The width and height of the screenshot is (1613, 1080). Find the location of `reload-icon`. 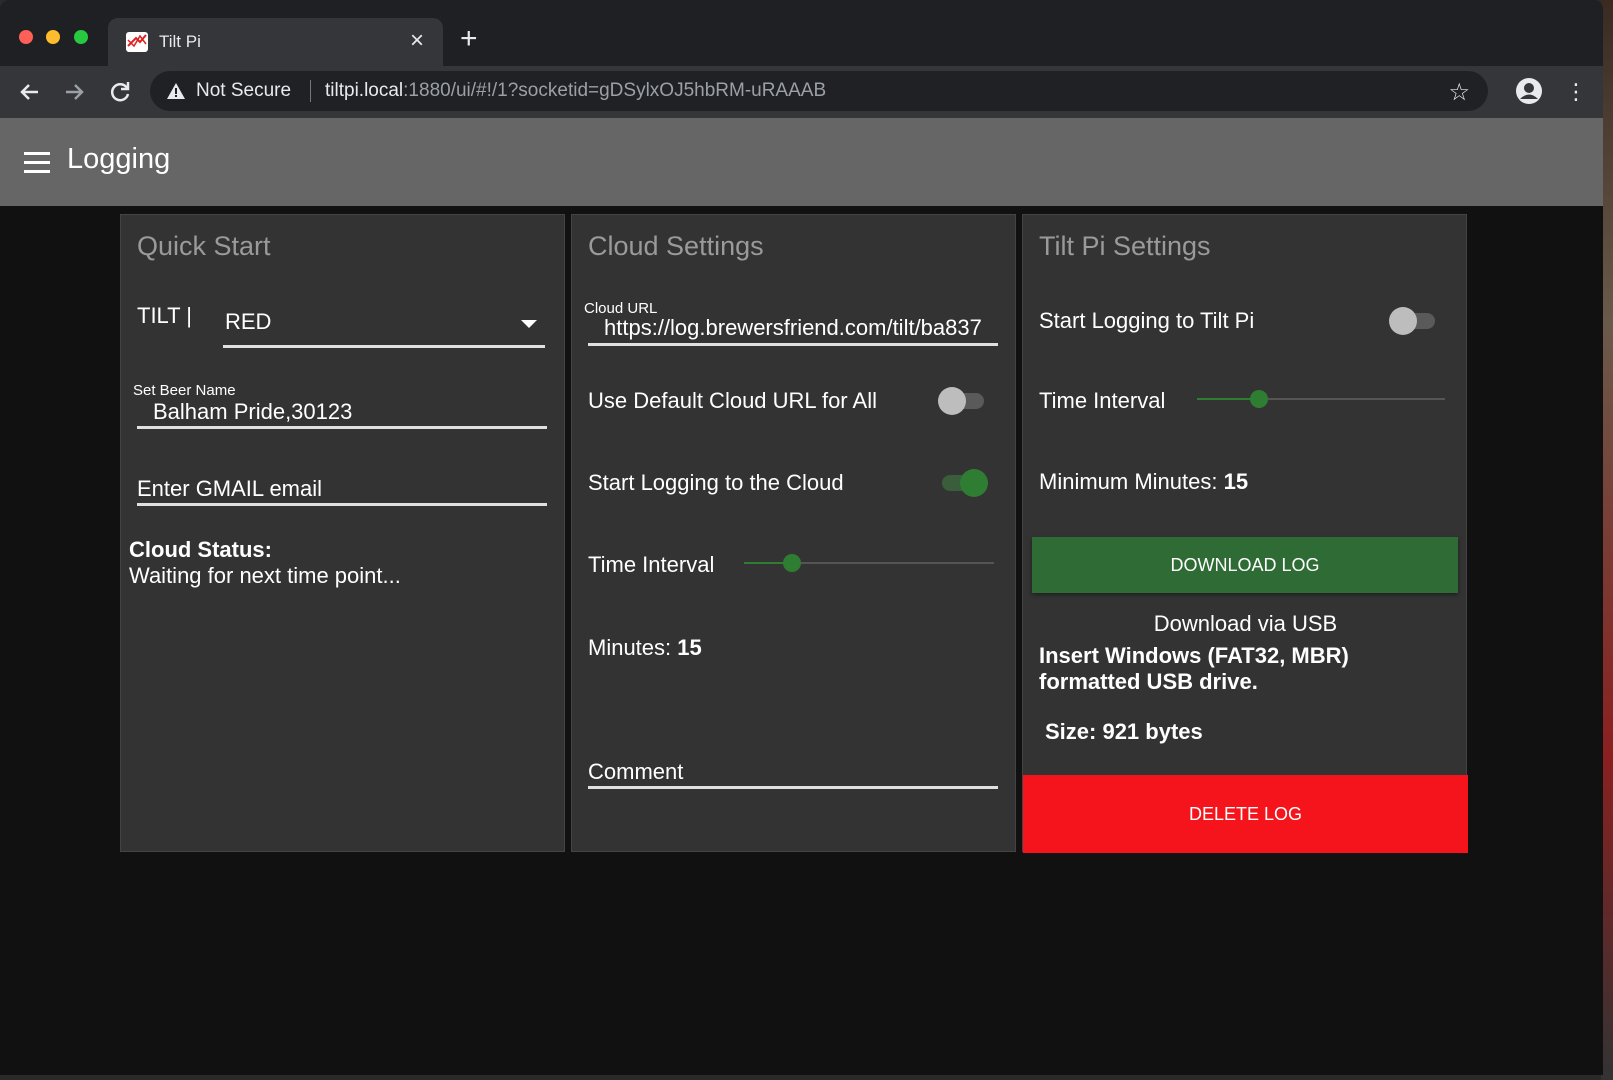

reload-icon is located at coordinates (120, 92).